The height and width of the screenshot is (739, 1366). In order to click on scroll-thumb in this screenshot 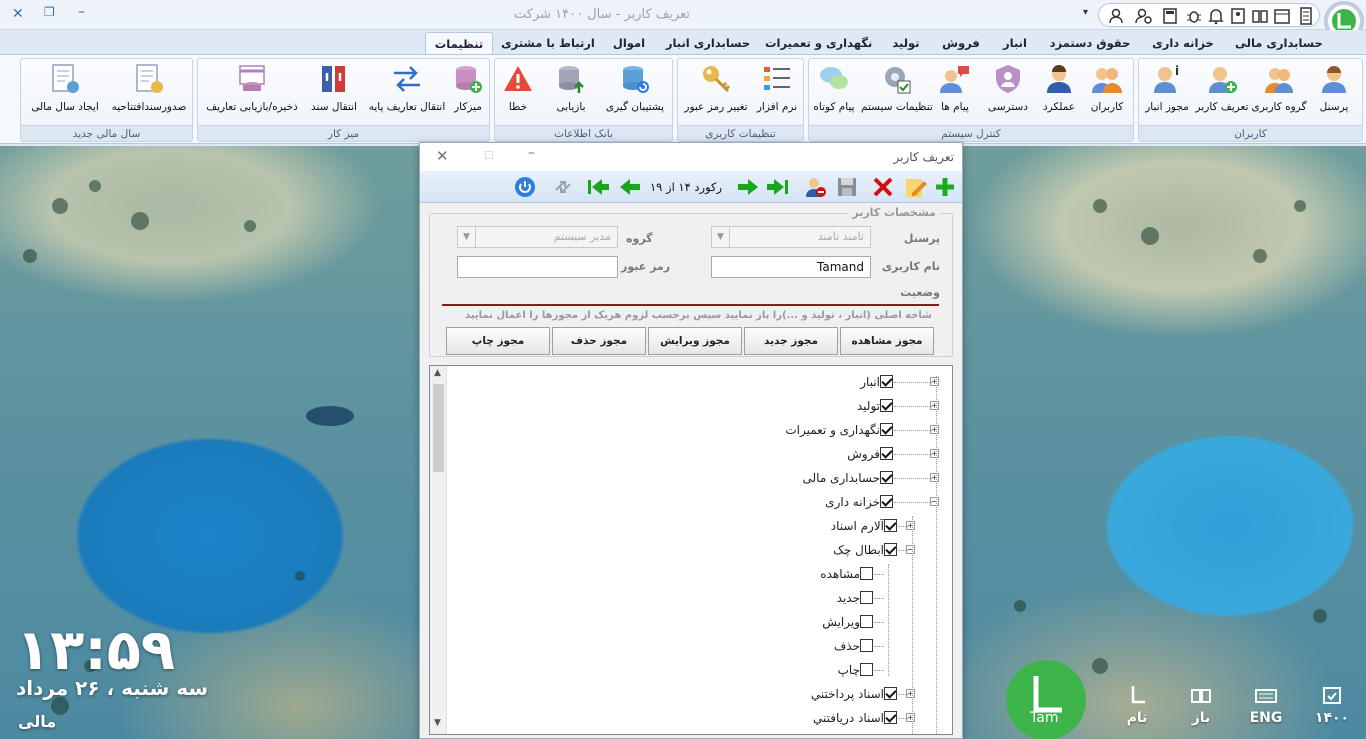, I will do `click(438, 428)`.